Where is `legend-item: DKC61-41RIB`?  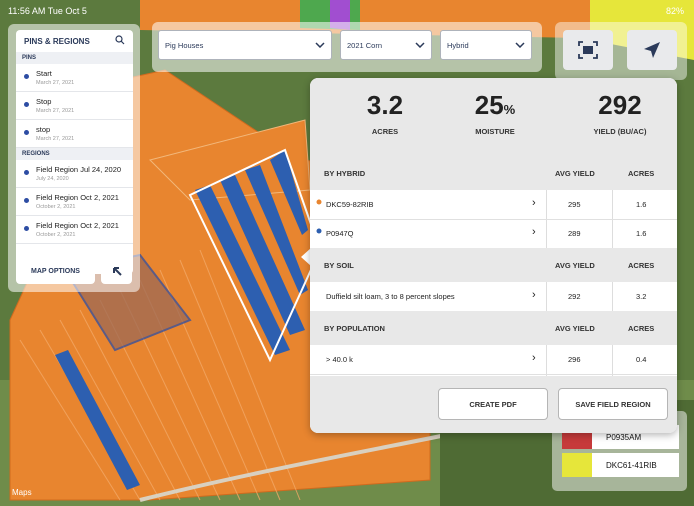 legend-item: DKC61-41RIB is located at coordinates (620, 465).